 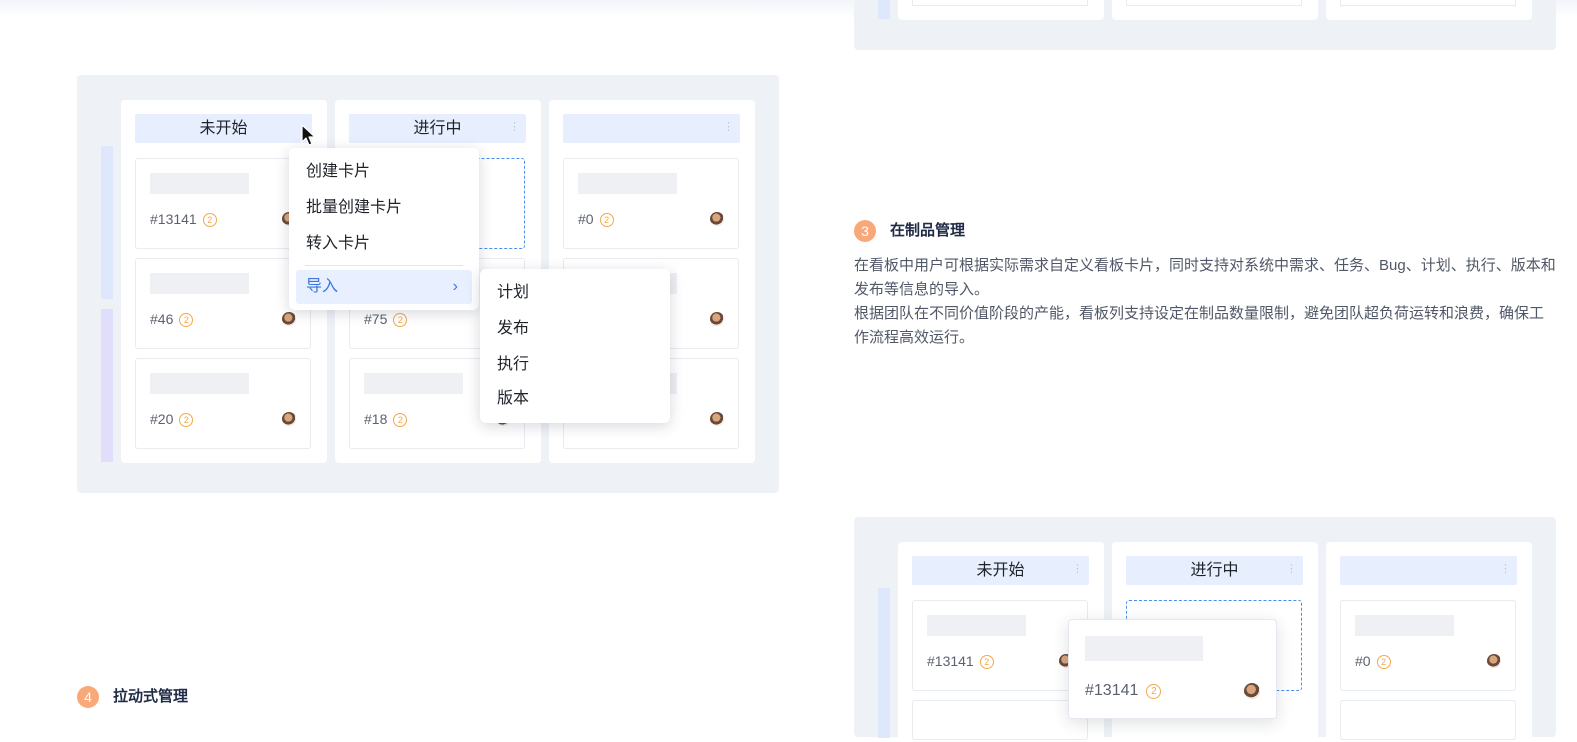 What do you see at coordinates (384, 265) in the screenshot?
I see `menu-divider` at bounding box center [384, 265].